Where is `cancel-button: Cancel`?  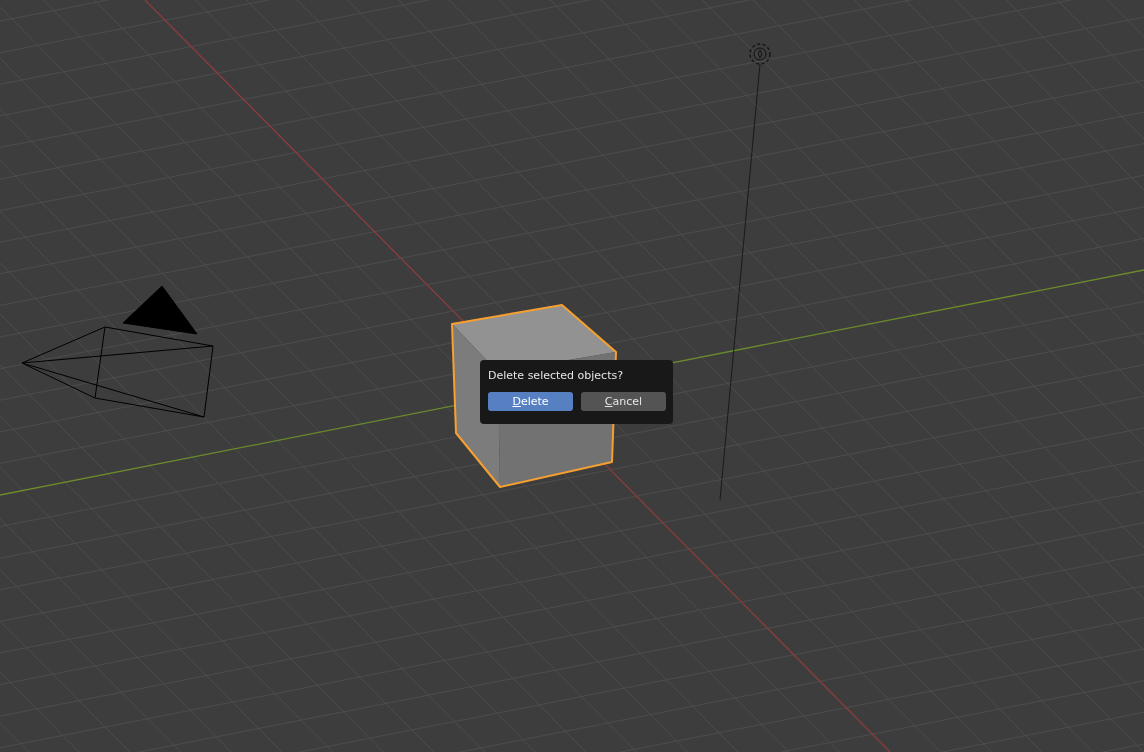
cancel-button: Cancel is located at coordinates (623, 401).